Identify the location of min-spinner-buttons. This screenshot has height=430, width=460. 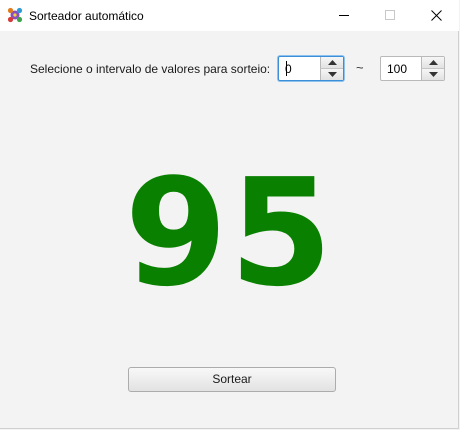
(331, 68).